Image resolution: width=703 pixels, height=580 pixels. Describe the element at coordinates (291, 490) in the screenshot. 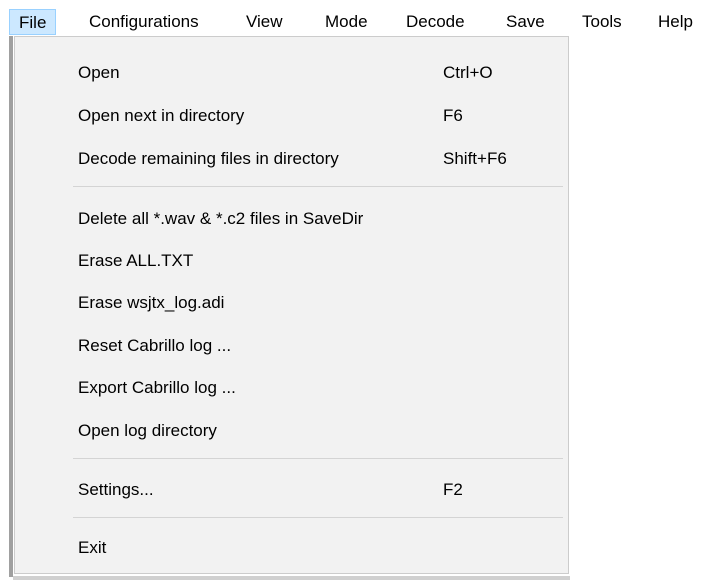

I see `menu-item-settings: Settings... F2` at that location.